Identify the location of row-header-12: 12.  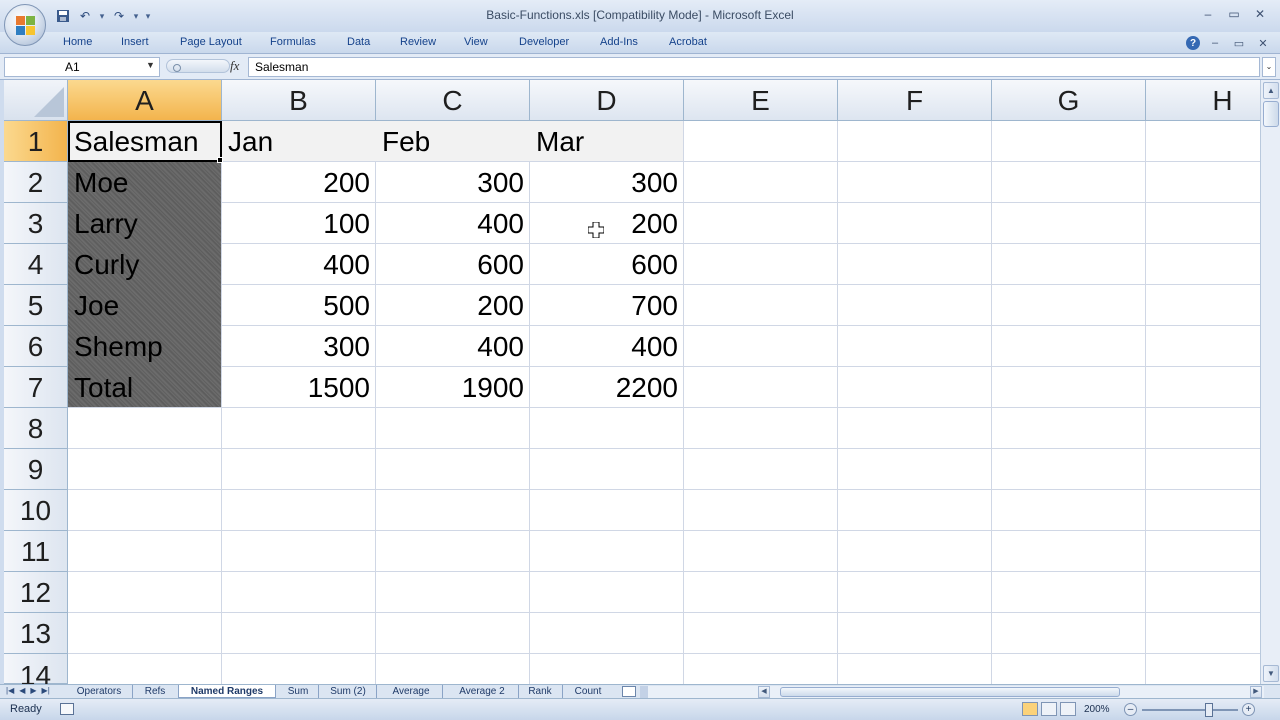
(36, 592).